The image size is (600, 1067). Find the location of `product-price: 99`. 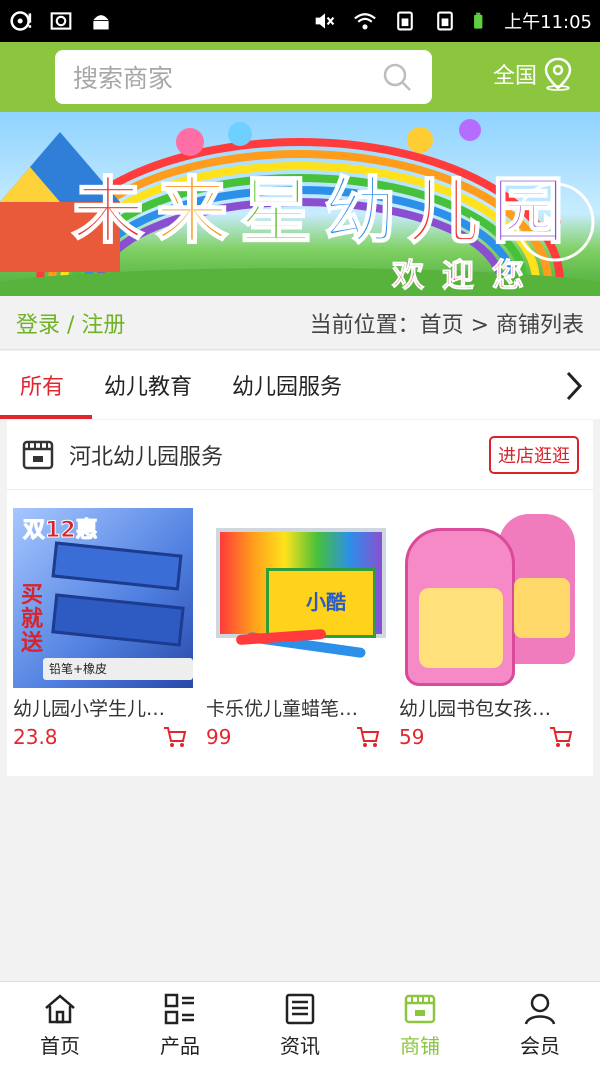

product-price: 99 is located at coordinates (219, 737).